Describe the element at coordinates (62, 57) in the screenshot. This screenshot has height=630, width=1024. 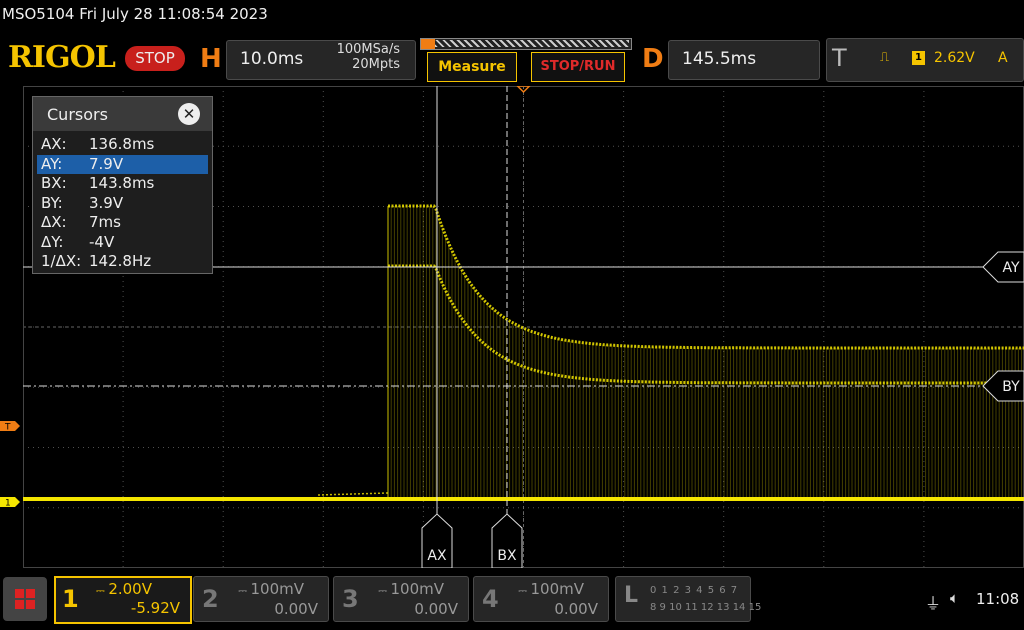
I see `rigol-logo: RIGOL` at that location.